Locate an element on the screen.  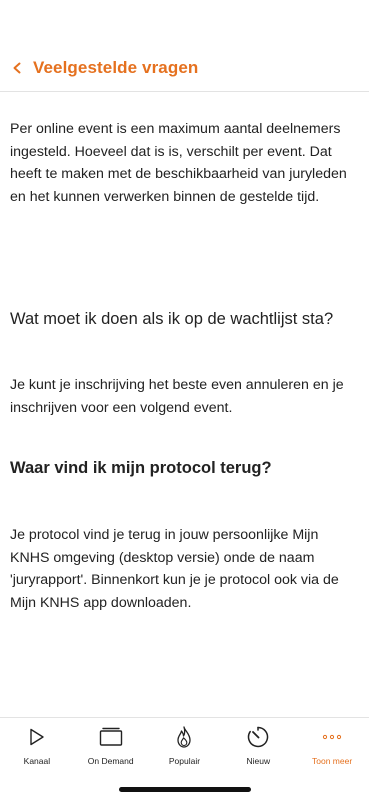
back-button is located at coordinates (12, 67).